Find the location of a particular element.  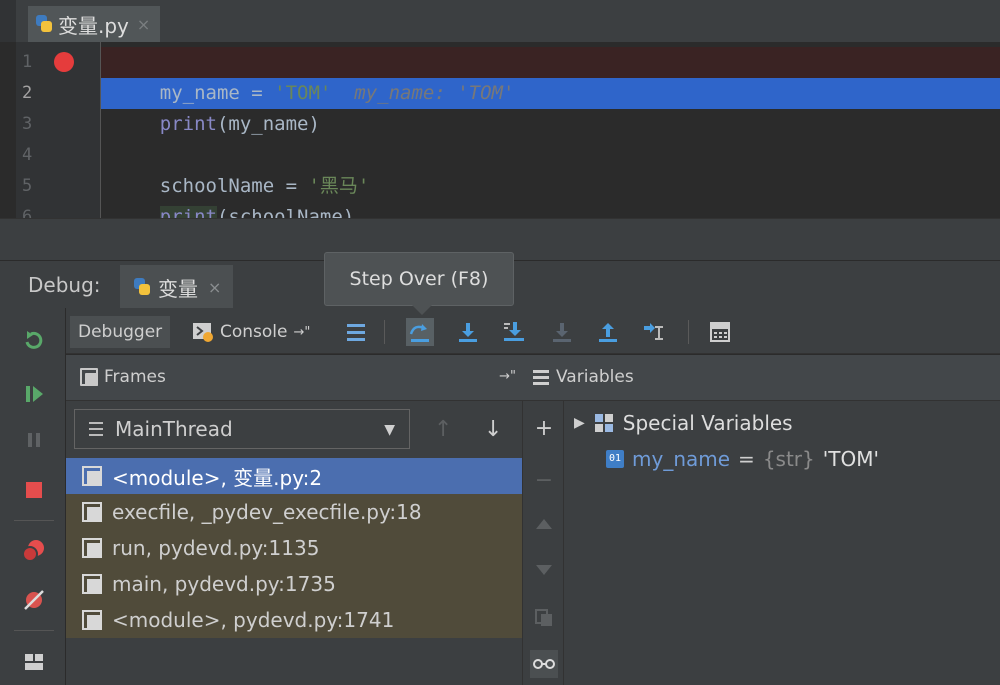

debug-left-toolbar is located at coordinates (33, 496).